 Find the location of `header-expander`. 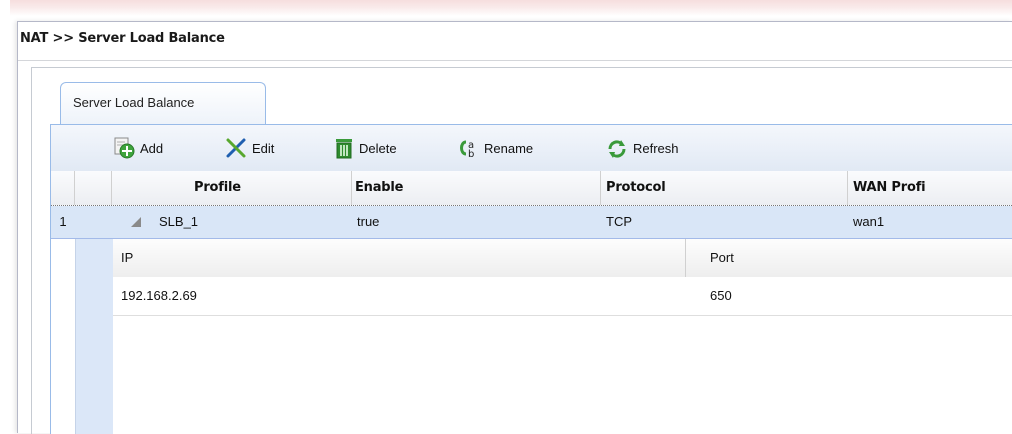

header-expander is located at coordinates (93, 188).